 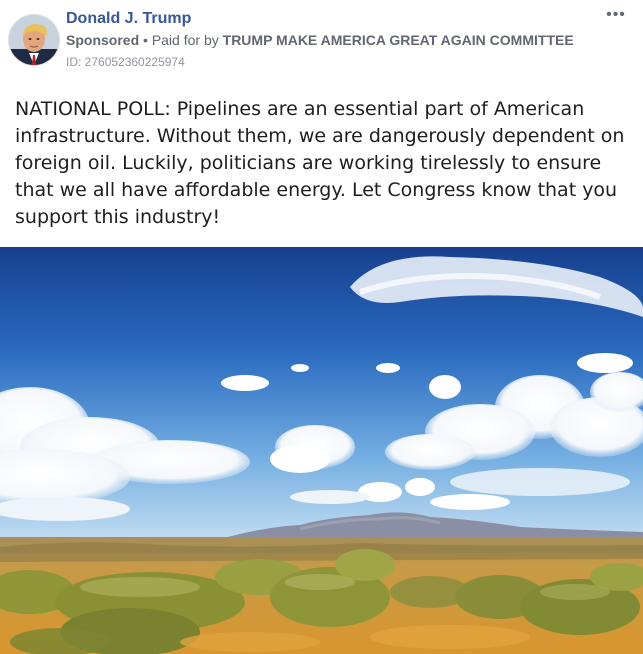 I want to click on more-options-icon: •••, so click(x=616, y=14).